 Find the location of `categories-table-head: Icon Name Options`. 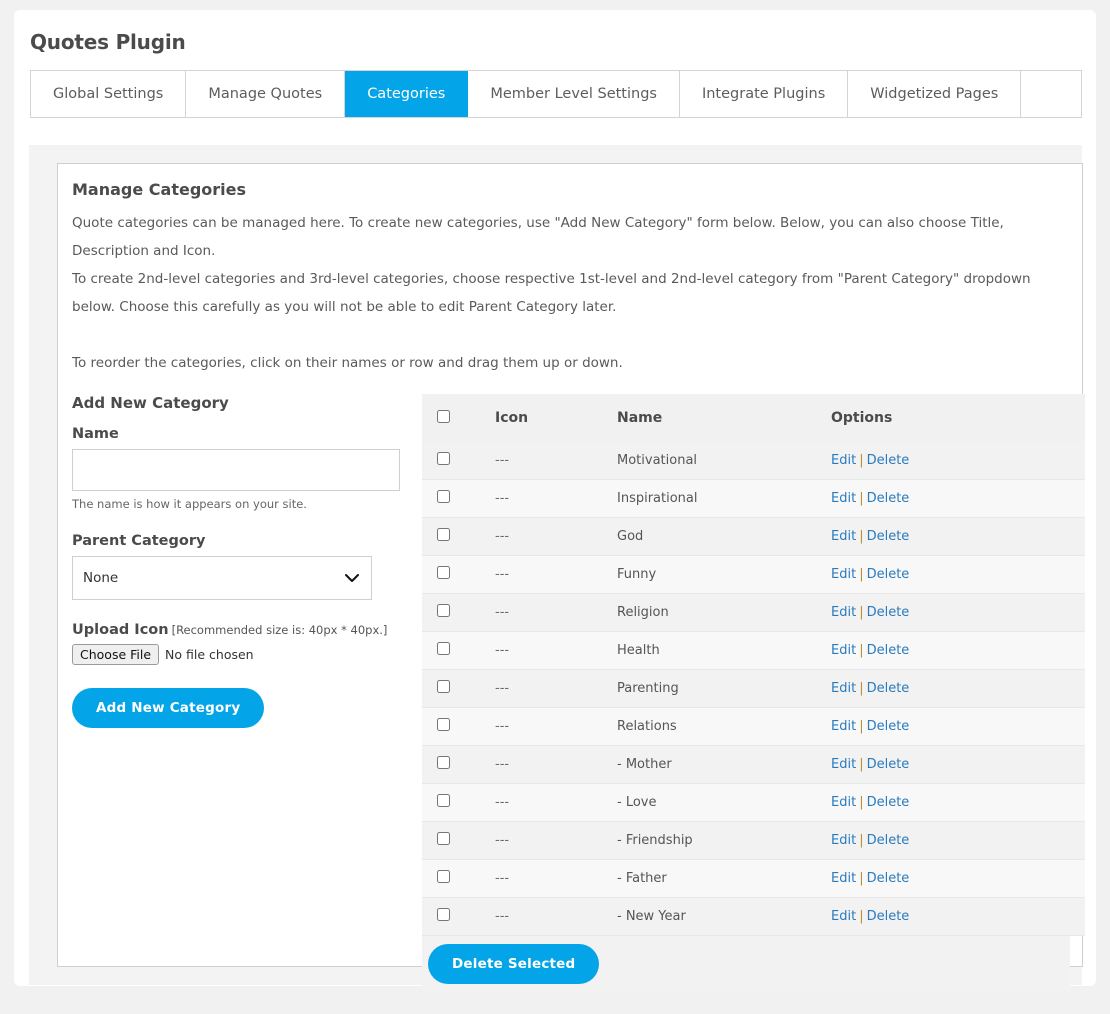

categories-table-head: Icon Name Options is located at coordinates (753, 418).